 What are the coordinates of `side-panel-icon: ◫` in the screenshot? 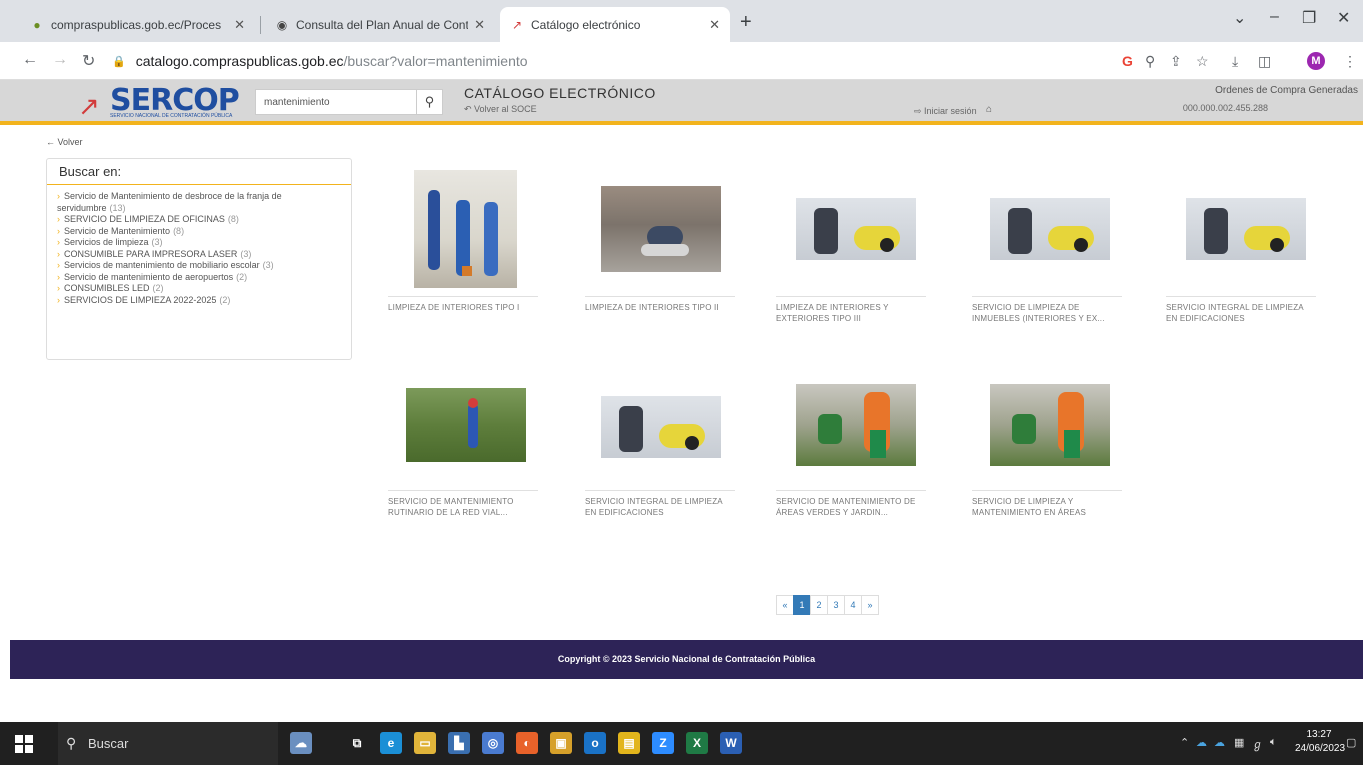 It's located at (1264, 61).